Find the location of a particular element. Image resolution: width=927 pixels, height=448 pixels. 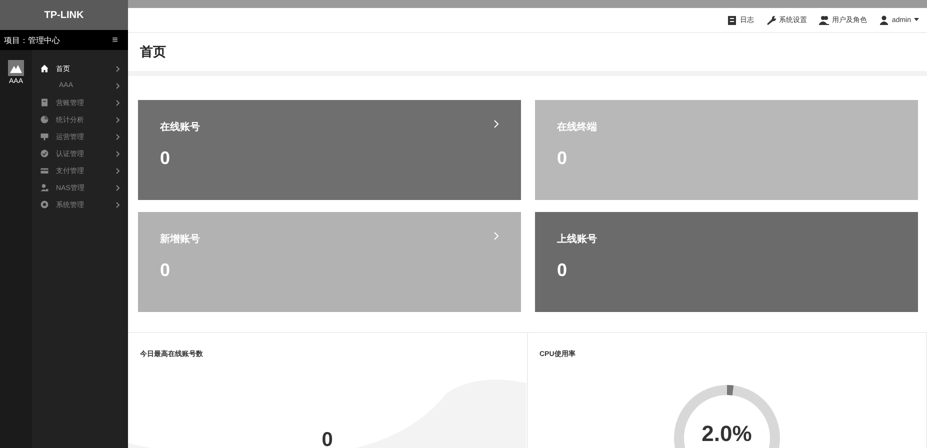

card-title: 在线终端 is located at coordinates (577, 127).